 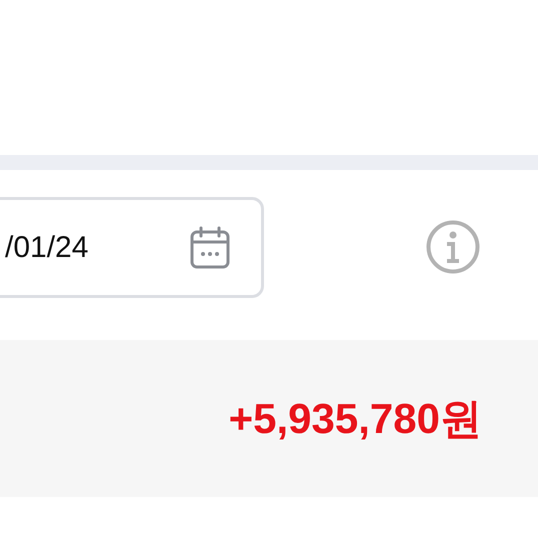 What do you see at coordinates (453, 247) in the screenshot?
I see `info-icon` at bounding box center [453, 247].